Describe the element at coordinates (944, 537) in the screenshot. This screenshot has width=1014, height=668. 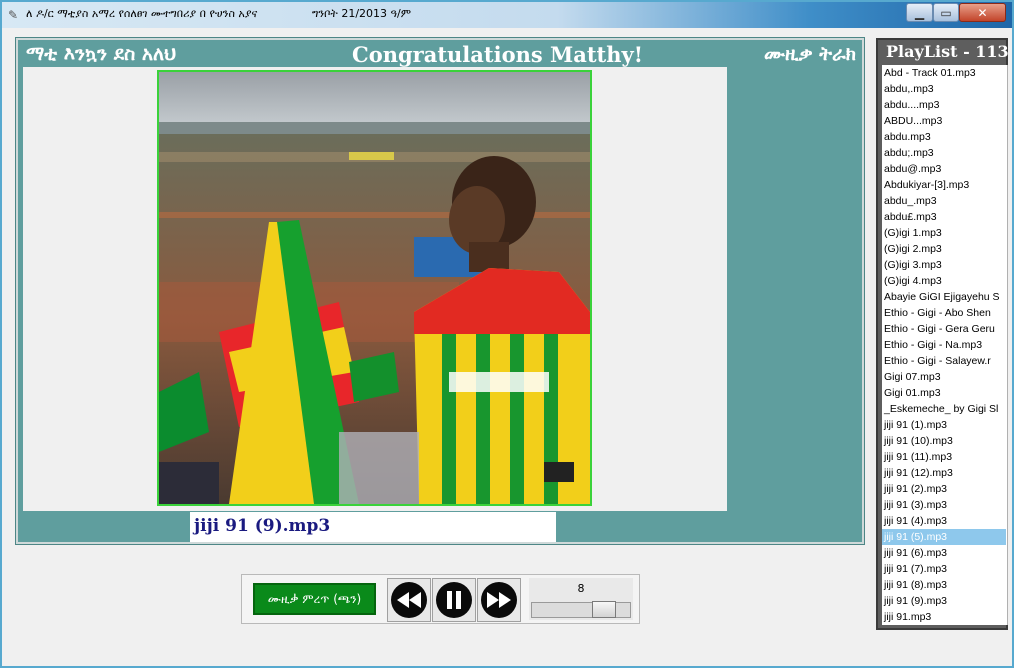
I see `playlist-item: jiji 91 (5).mp3` at that location.